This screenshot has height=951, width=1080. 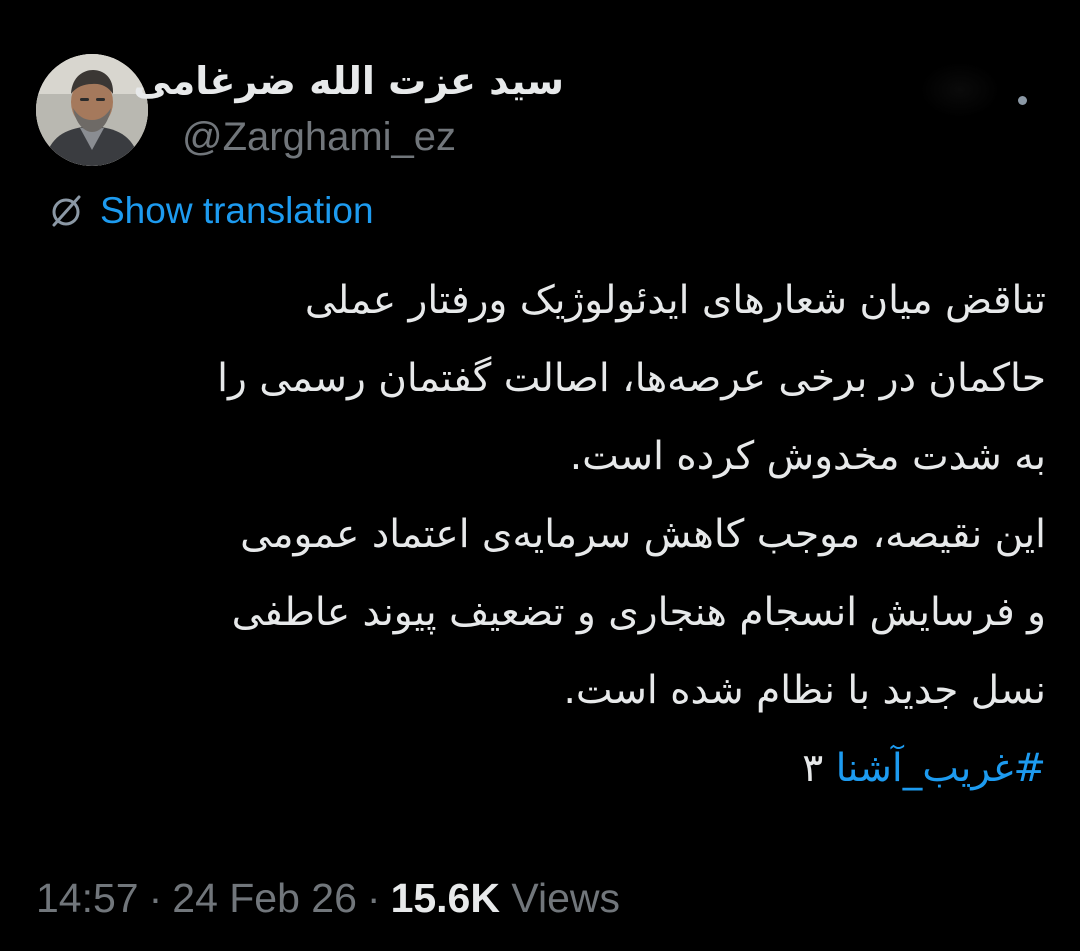 I want to click on show-translation-link: Show translation, so click(x=210, y=211).